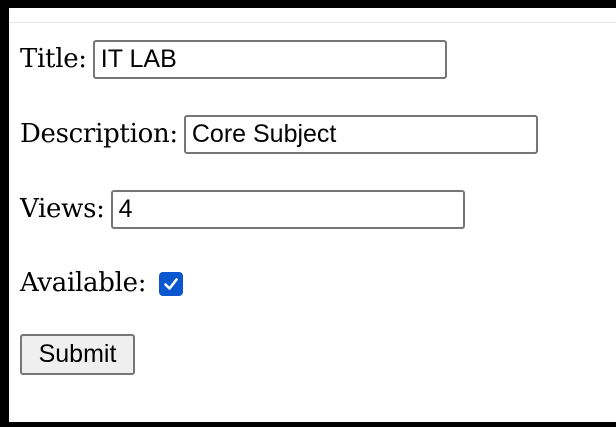 The height and width of the screenshot is (427, 616). What do you see at coordinates (83, 283) in the screenshot?
I see `available-label: Available:` at bounding box center [83, 283].